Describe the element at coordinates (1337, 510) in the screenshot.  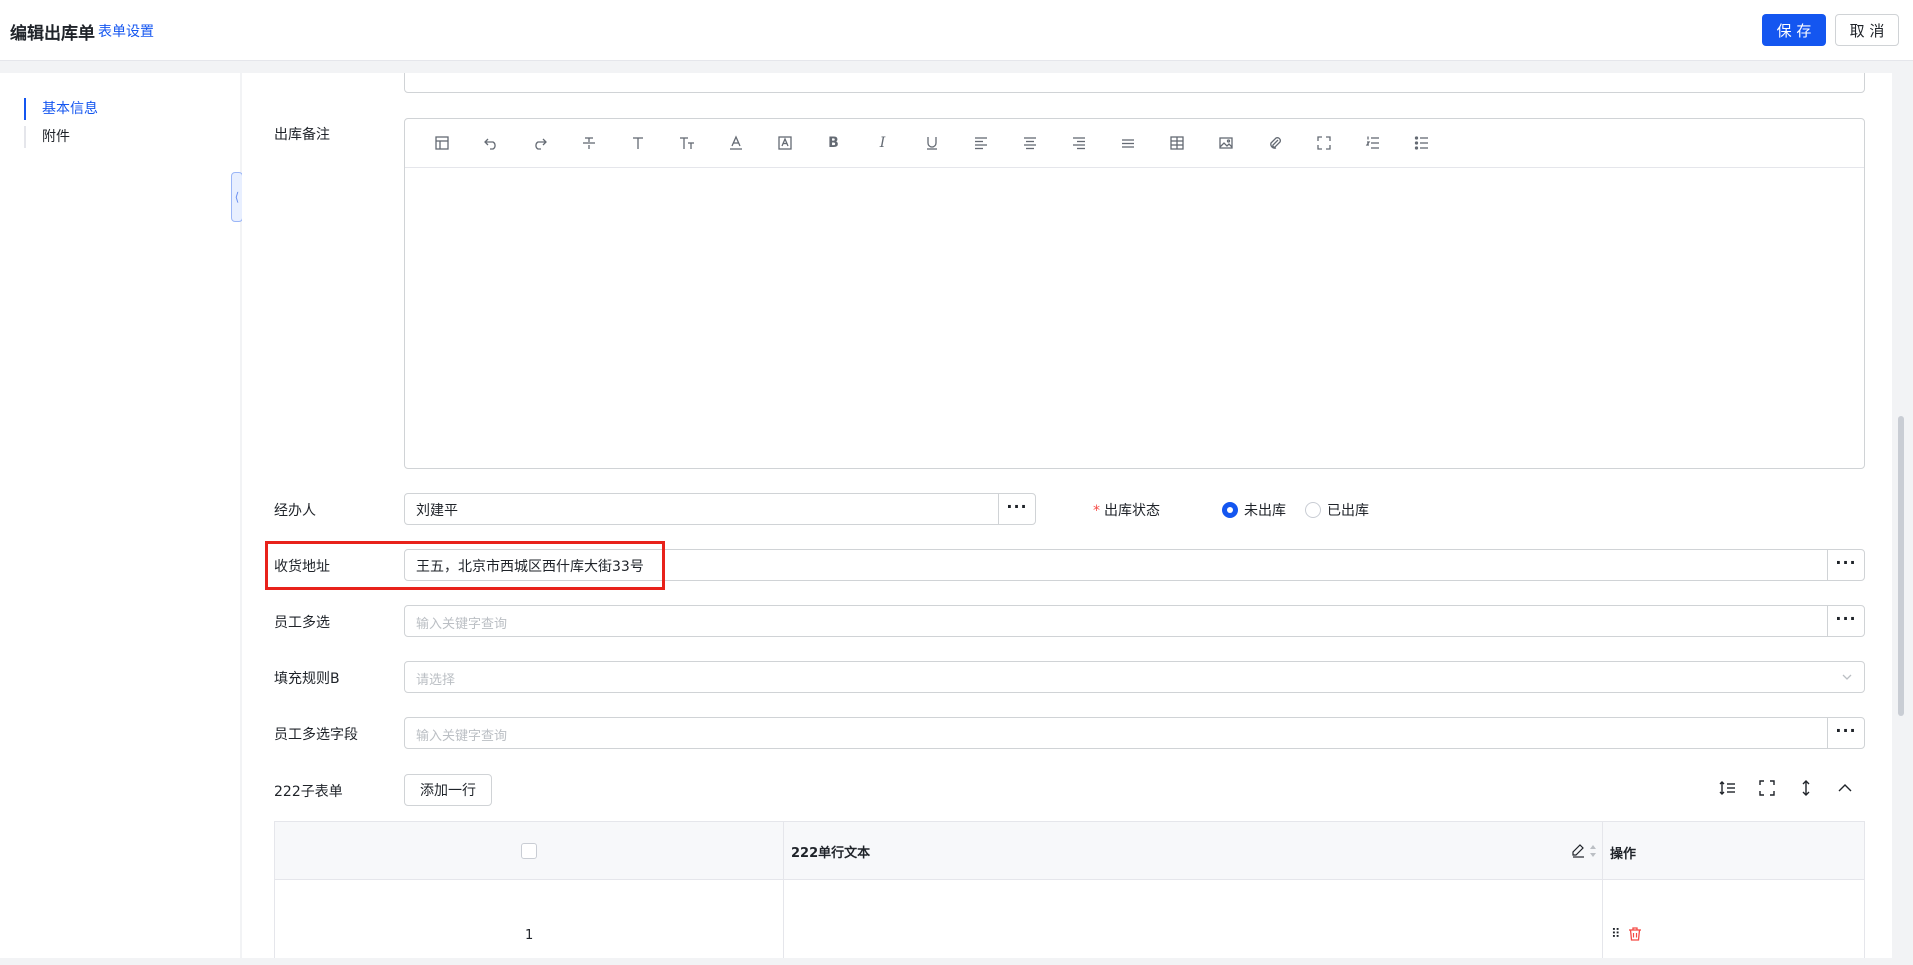
I see `status-radio-shipped: 已出库` at that location.